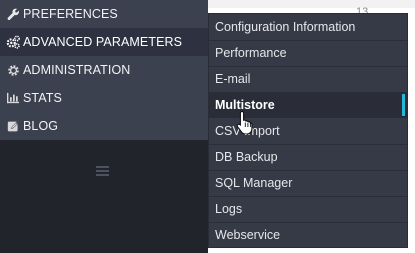 The width and height of the screenshot is (415, 253). I want to click on submenu-item-label: Configuration Information, so click(285, 27).